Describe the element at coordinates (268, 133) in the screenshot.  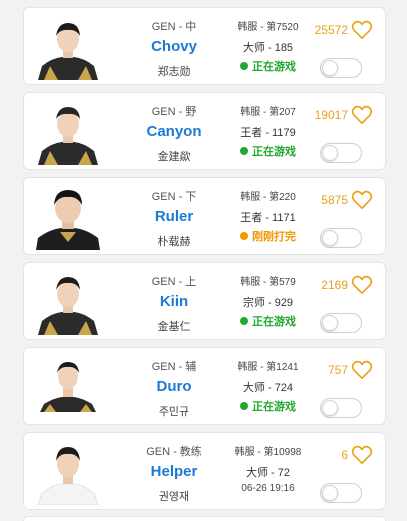
I see `rank-tier: 王者 - 1179` at that location.